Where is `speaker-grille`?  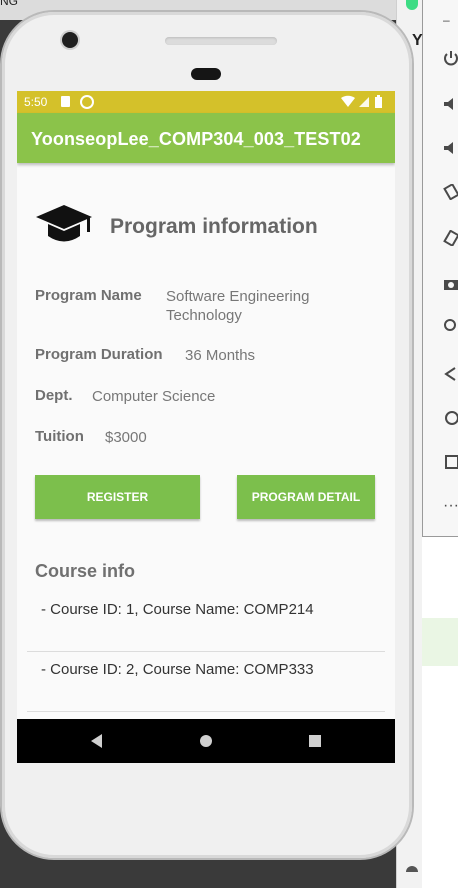
speaker-grille is located at coordinates (221, 41).